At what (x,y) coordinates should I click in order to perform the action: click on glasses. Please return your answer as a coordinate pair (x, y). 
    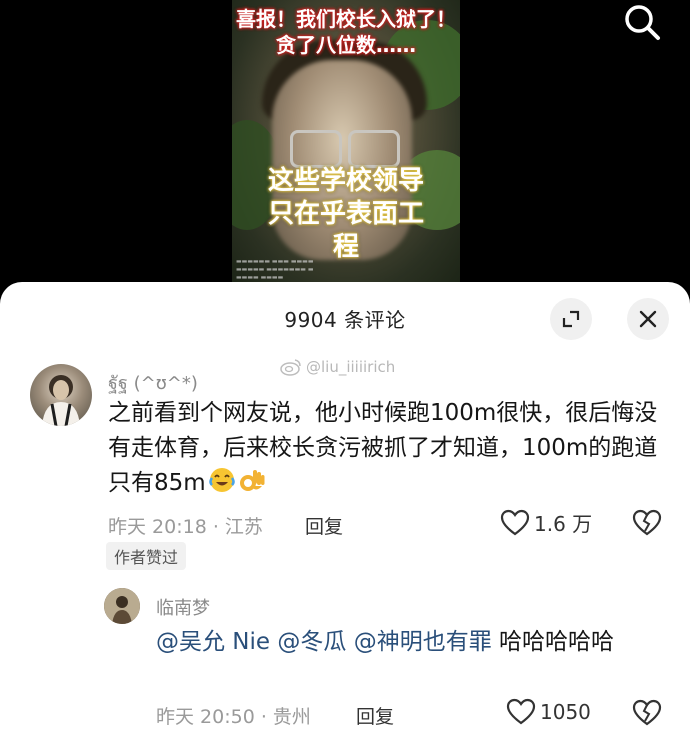
    Looking at the image, I should click on (345, 150).